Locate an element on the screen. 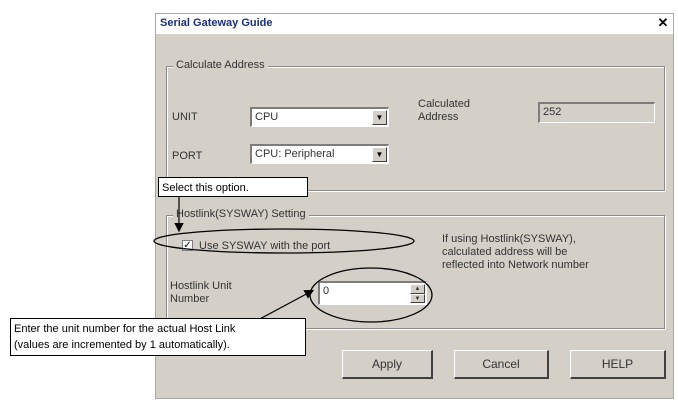  unit-dropdown-value: CPU is located at coordinates (267, 117).